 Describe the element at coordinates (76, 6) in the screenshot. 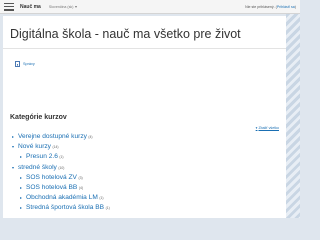

I see `chevron-down-icon` at that location.